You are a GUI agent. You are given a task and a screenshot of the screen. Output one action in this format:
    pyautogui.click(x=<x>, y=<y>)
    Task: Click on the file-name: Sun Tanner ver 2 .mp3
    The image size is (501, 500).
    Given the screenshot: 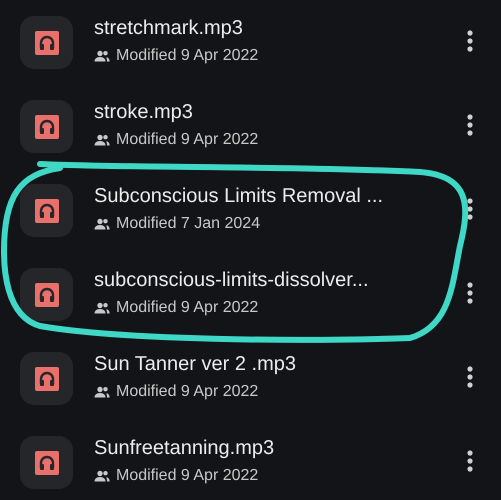 What is the action you would take?
    pyautogui.click(x=264, y=364)
    